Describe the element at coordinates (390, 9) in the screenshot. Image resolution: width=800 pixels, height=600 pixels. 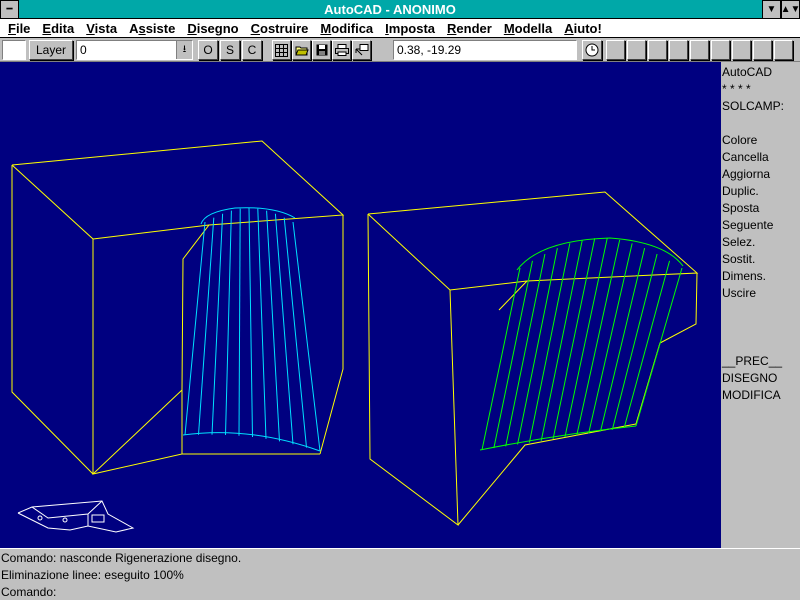
I see `window-title: AutoCAD - ANONIMO` at that location.